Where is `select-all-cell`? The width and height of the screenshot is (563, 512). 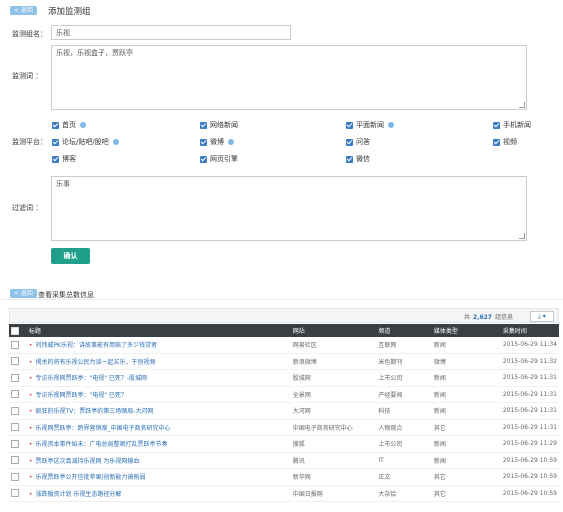 select-all-cell is located at coordinates (18, 330).